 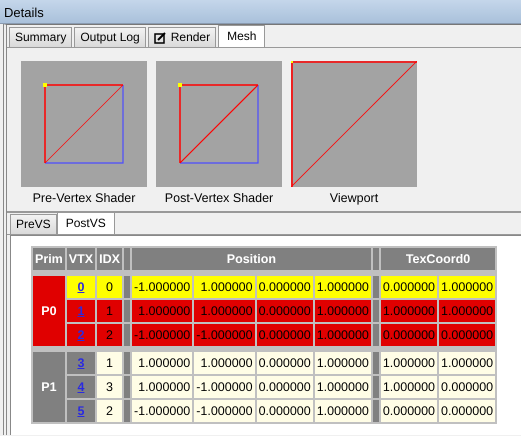 I want to click on table-cell: 0, so click(x=109, y=287).